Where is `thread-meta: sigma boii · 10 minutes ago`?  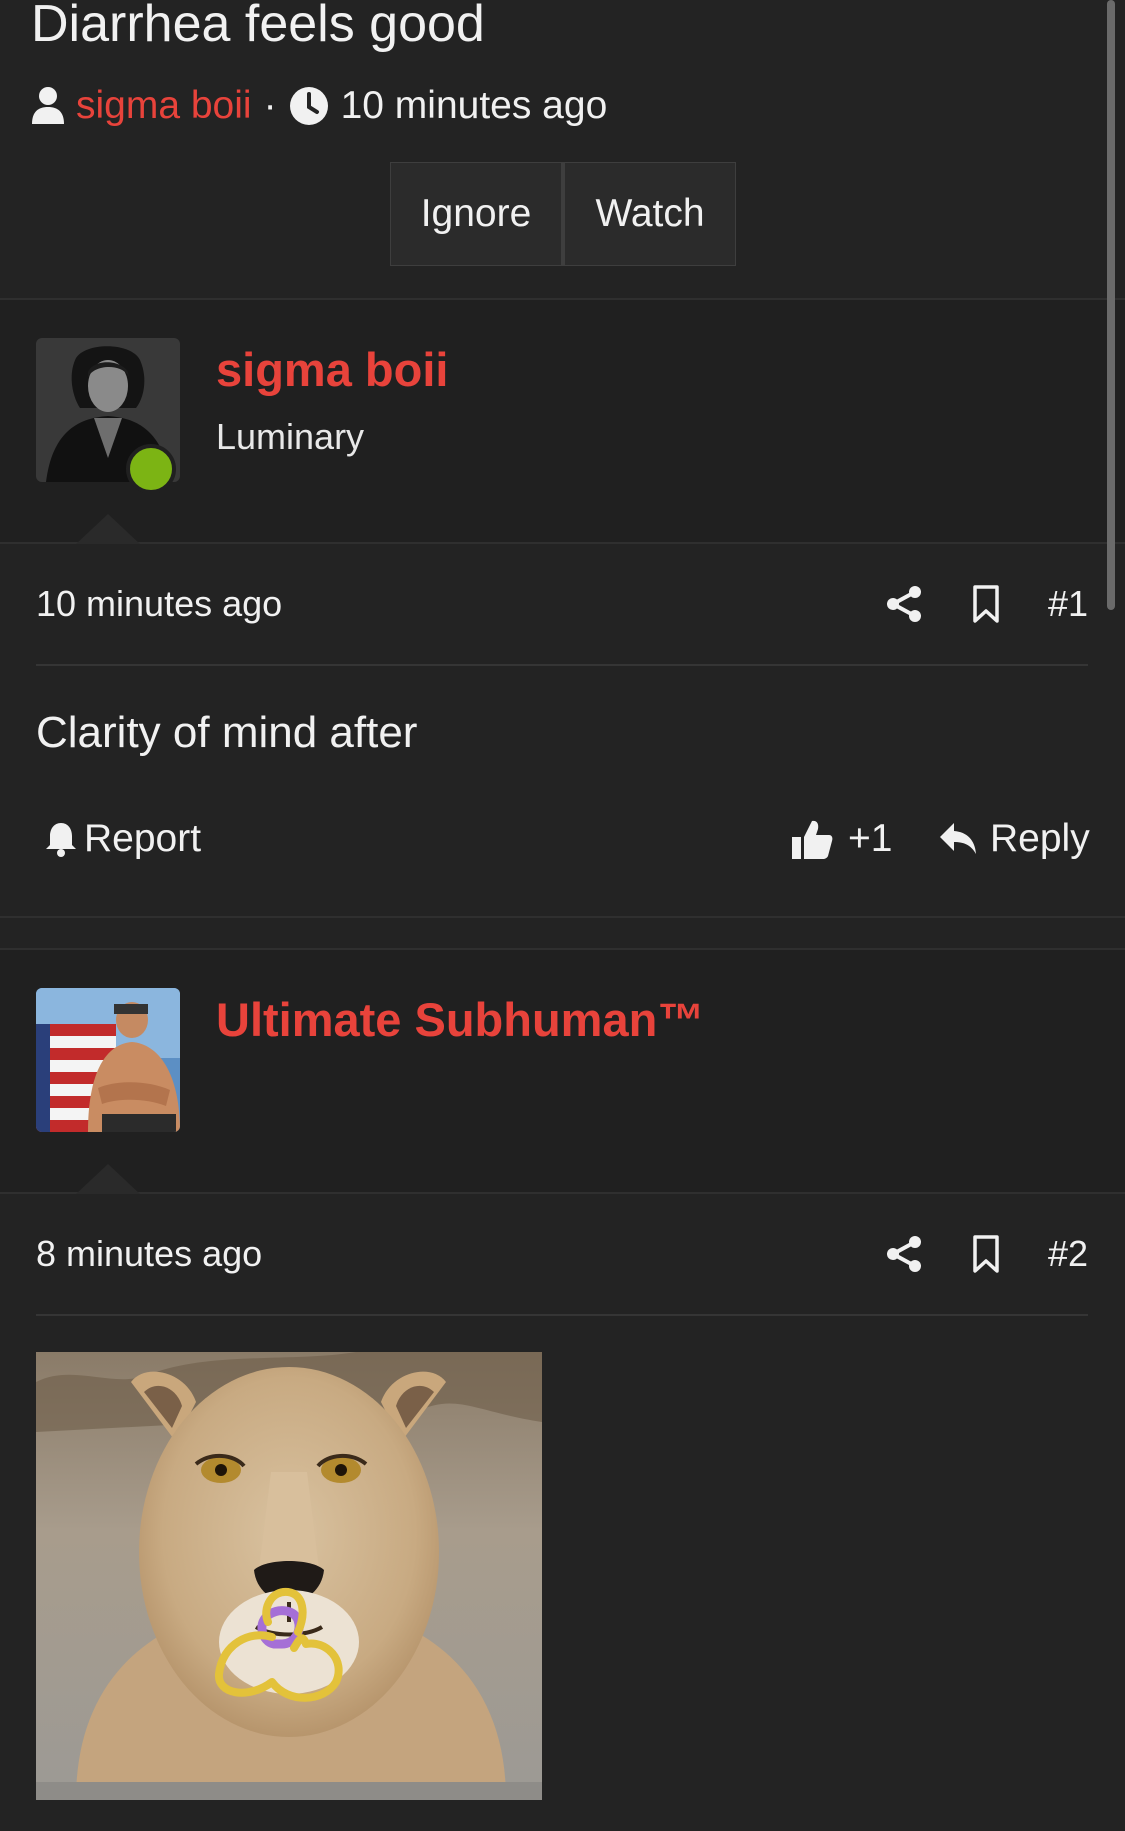 thread-meta: sigma boii · 10 minutes ago is located at coordinates (318, 106).